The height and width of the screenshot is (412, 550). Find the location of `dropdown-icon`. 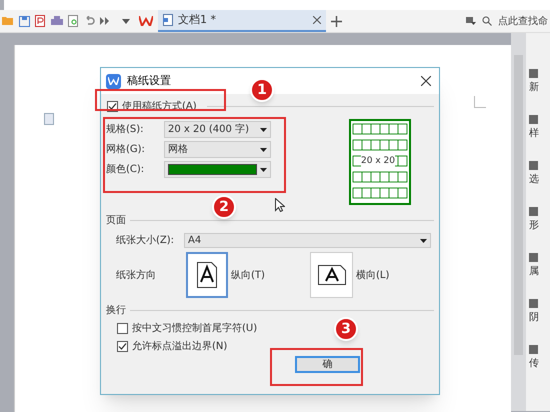

dropdown-icon is located at coordinates (126, 21).